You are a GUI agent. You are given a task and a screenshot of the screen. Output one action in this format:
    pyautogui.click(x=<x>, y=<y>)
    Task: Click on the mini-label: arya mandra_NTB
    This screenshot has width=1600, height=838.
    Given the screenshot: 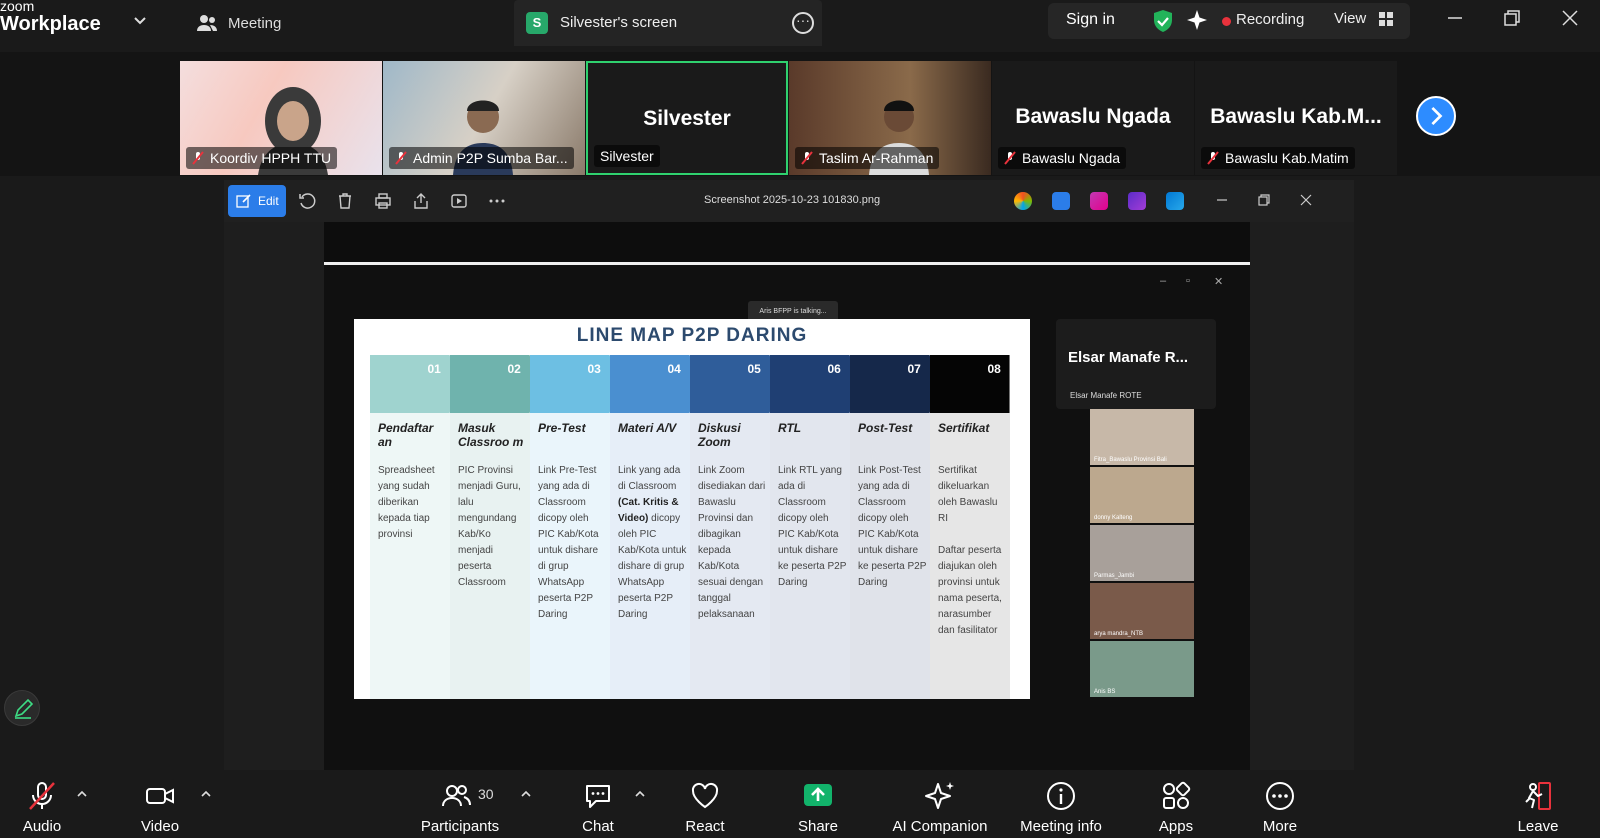 What is the action you would take?
    pyautogui.click(x=1119, y=634)
    